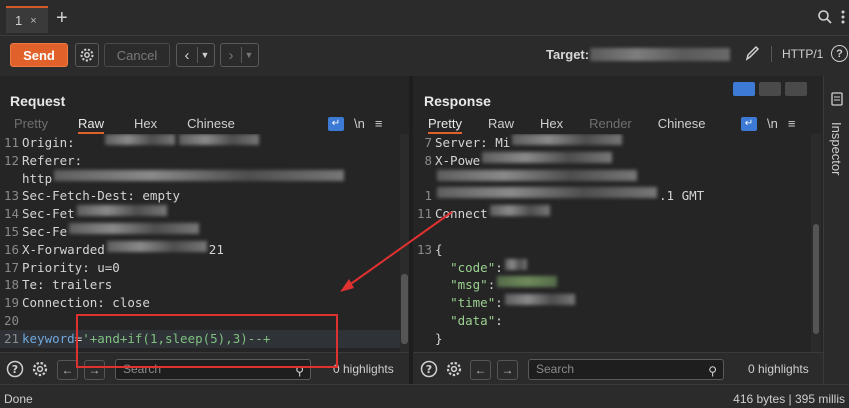  I want to click on response-size-time: 416 bytes | 395 millis, so click(789, 399).